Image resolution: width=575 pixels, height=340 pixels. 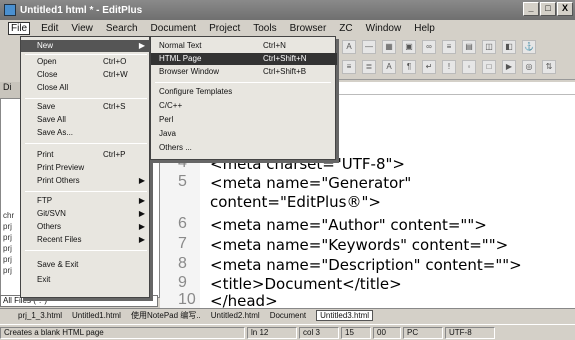 What do you see at coordinates (509, 67) in the screenshot?
I see `preview-icon: ▶` at bounding box center [509, 67].